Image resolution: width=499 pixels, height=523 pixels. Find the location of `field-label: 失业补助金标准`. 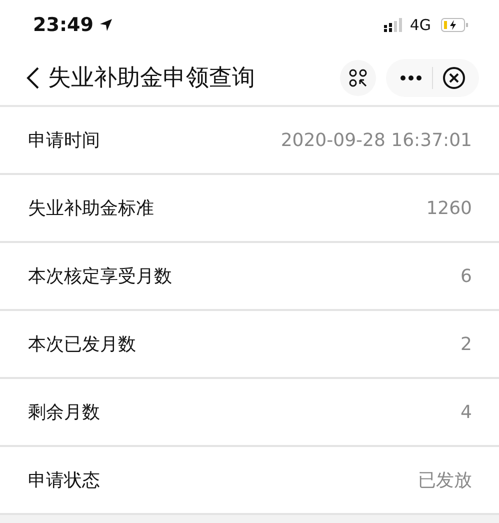

field-label: 失业补助金标准 is located at coordinates (91, 208).